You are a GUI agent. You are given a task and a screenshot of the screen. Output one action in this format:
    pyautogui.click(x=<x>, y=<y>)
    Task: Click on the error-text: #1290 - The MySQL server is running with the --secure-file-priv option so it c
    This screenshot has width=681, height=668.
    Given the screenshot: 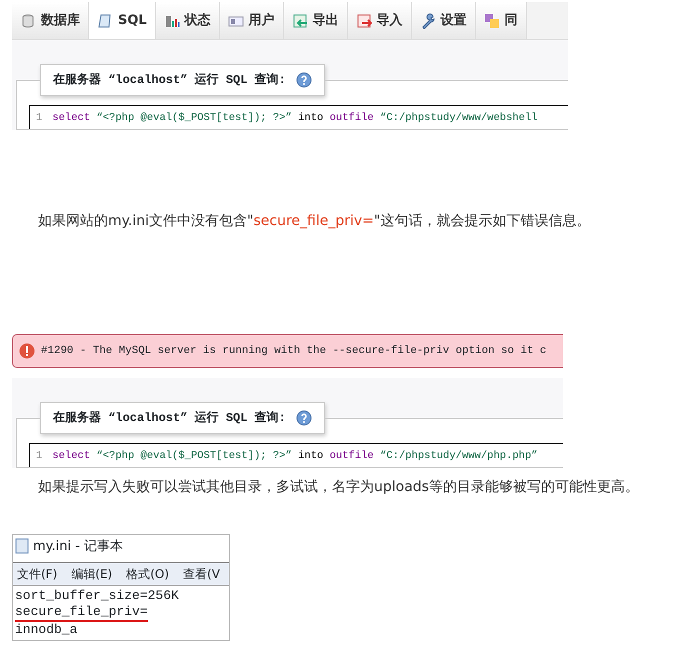 What is the action you would take?
    pyautogui.click(x=293, y=351)
    